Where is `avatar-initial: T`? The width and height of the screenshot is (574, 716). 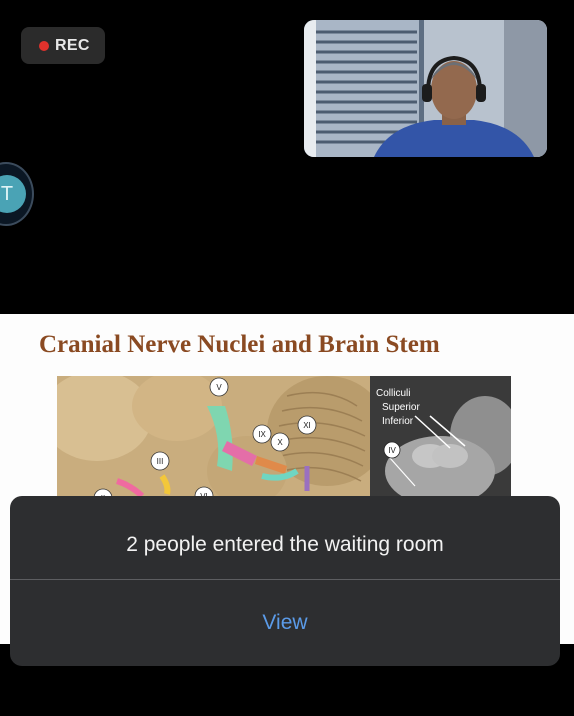
avatar-initial: T is located at coordinates (13, 194).